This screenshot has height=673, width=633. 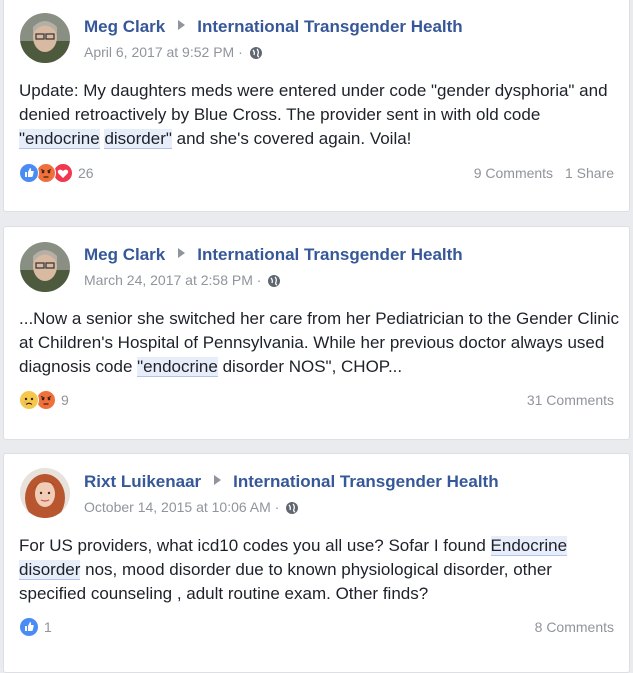 What do you see at coordinates (29, 400) in the screenshot?
I see `sad-icon` at bounding box center [29, 400].